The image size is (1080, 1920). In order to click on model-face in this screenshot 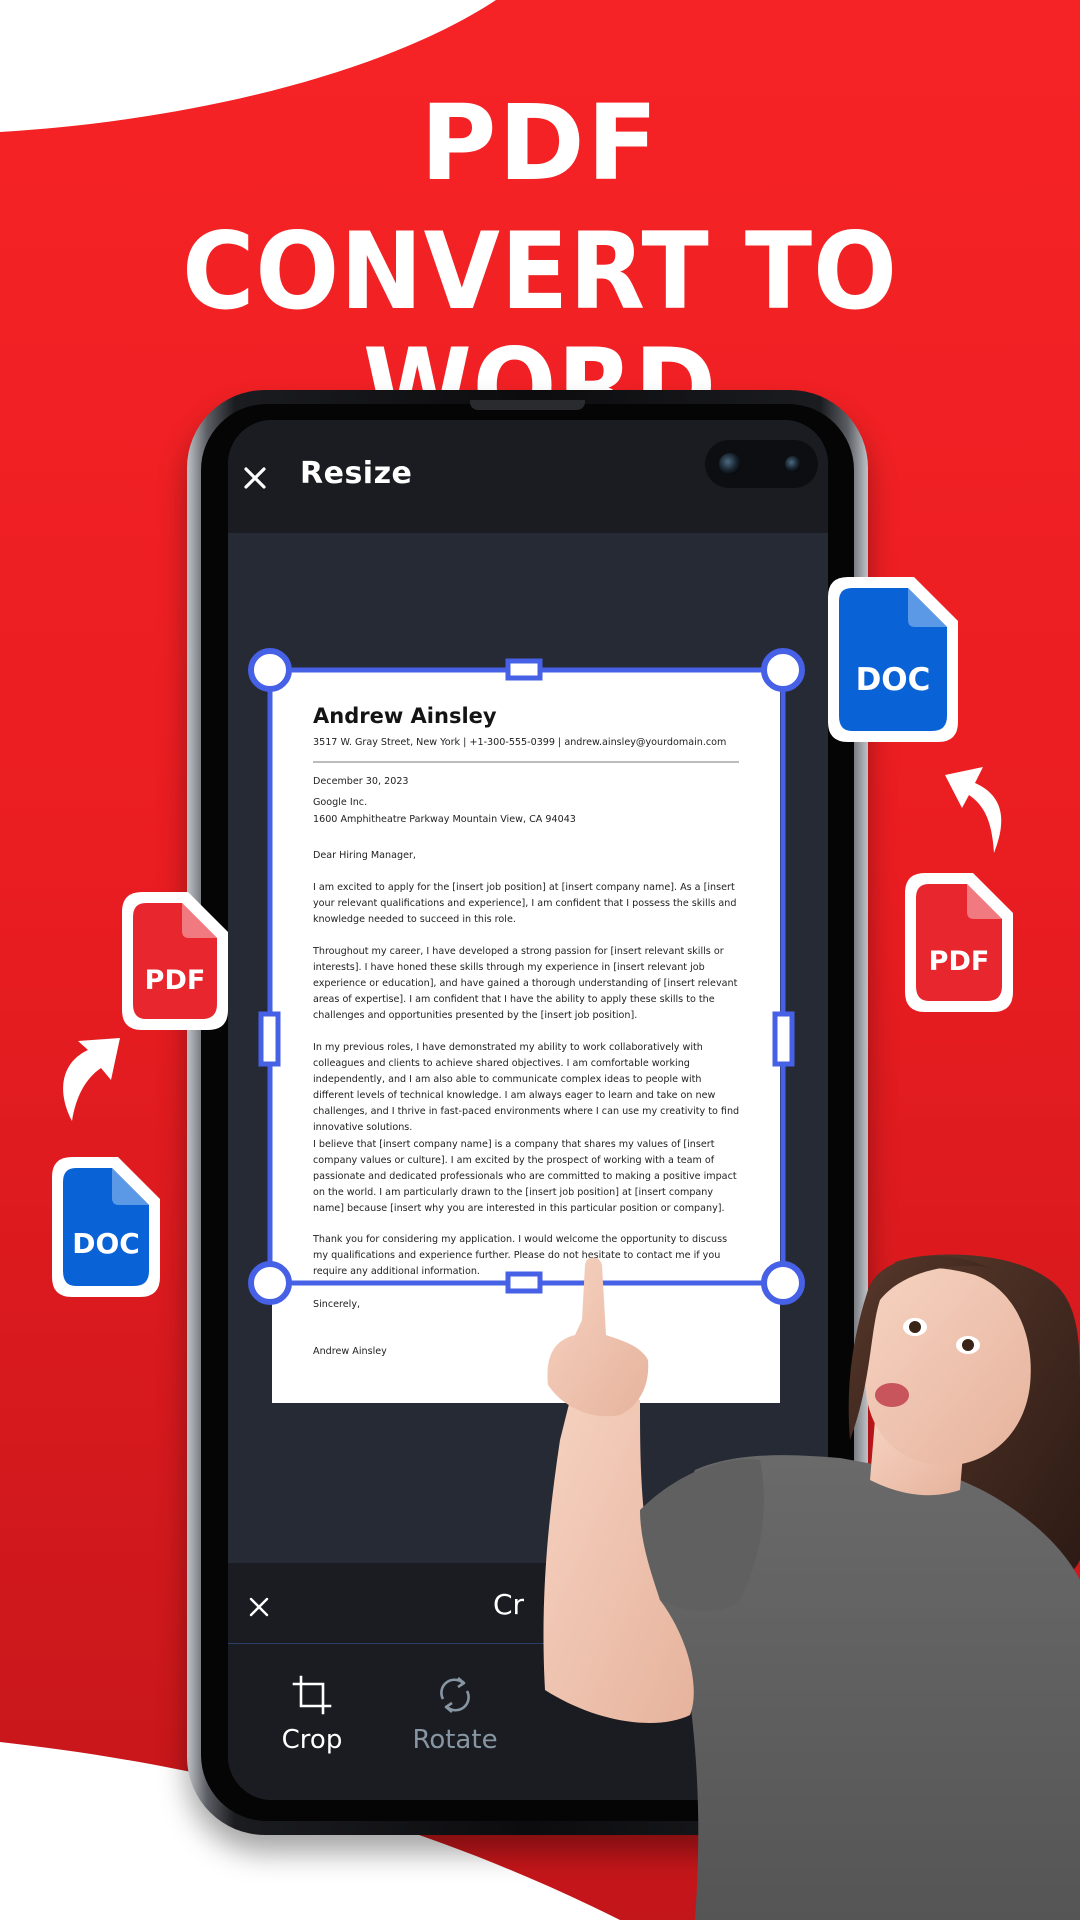, I will do `click(947, 1366)`.